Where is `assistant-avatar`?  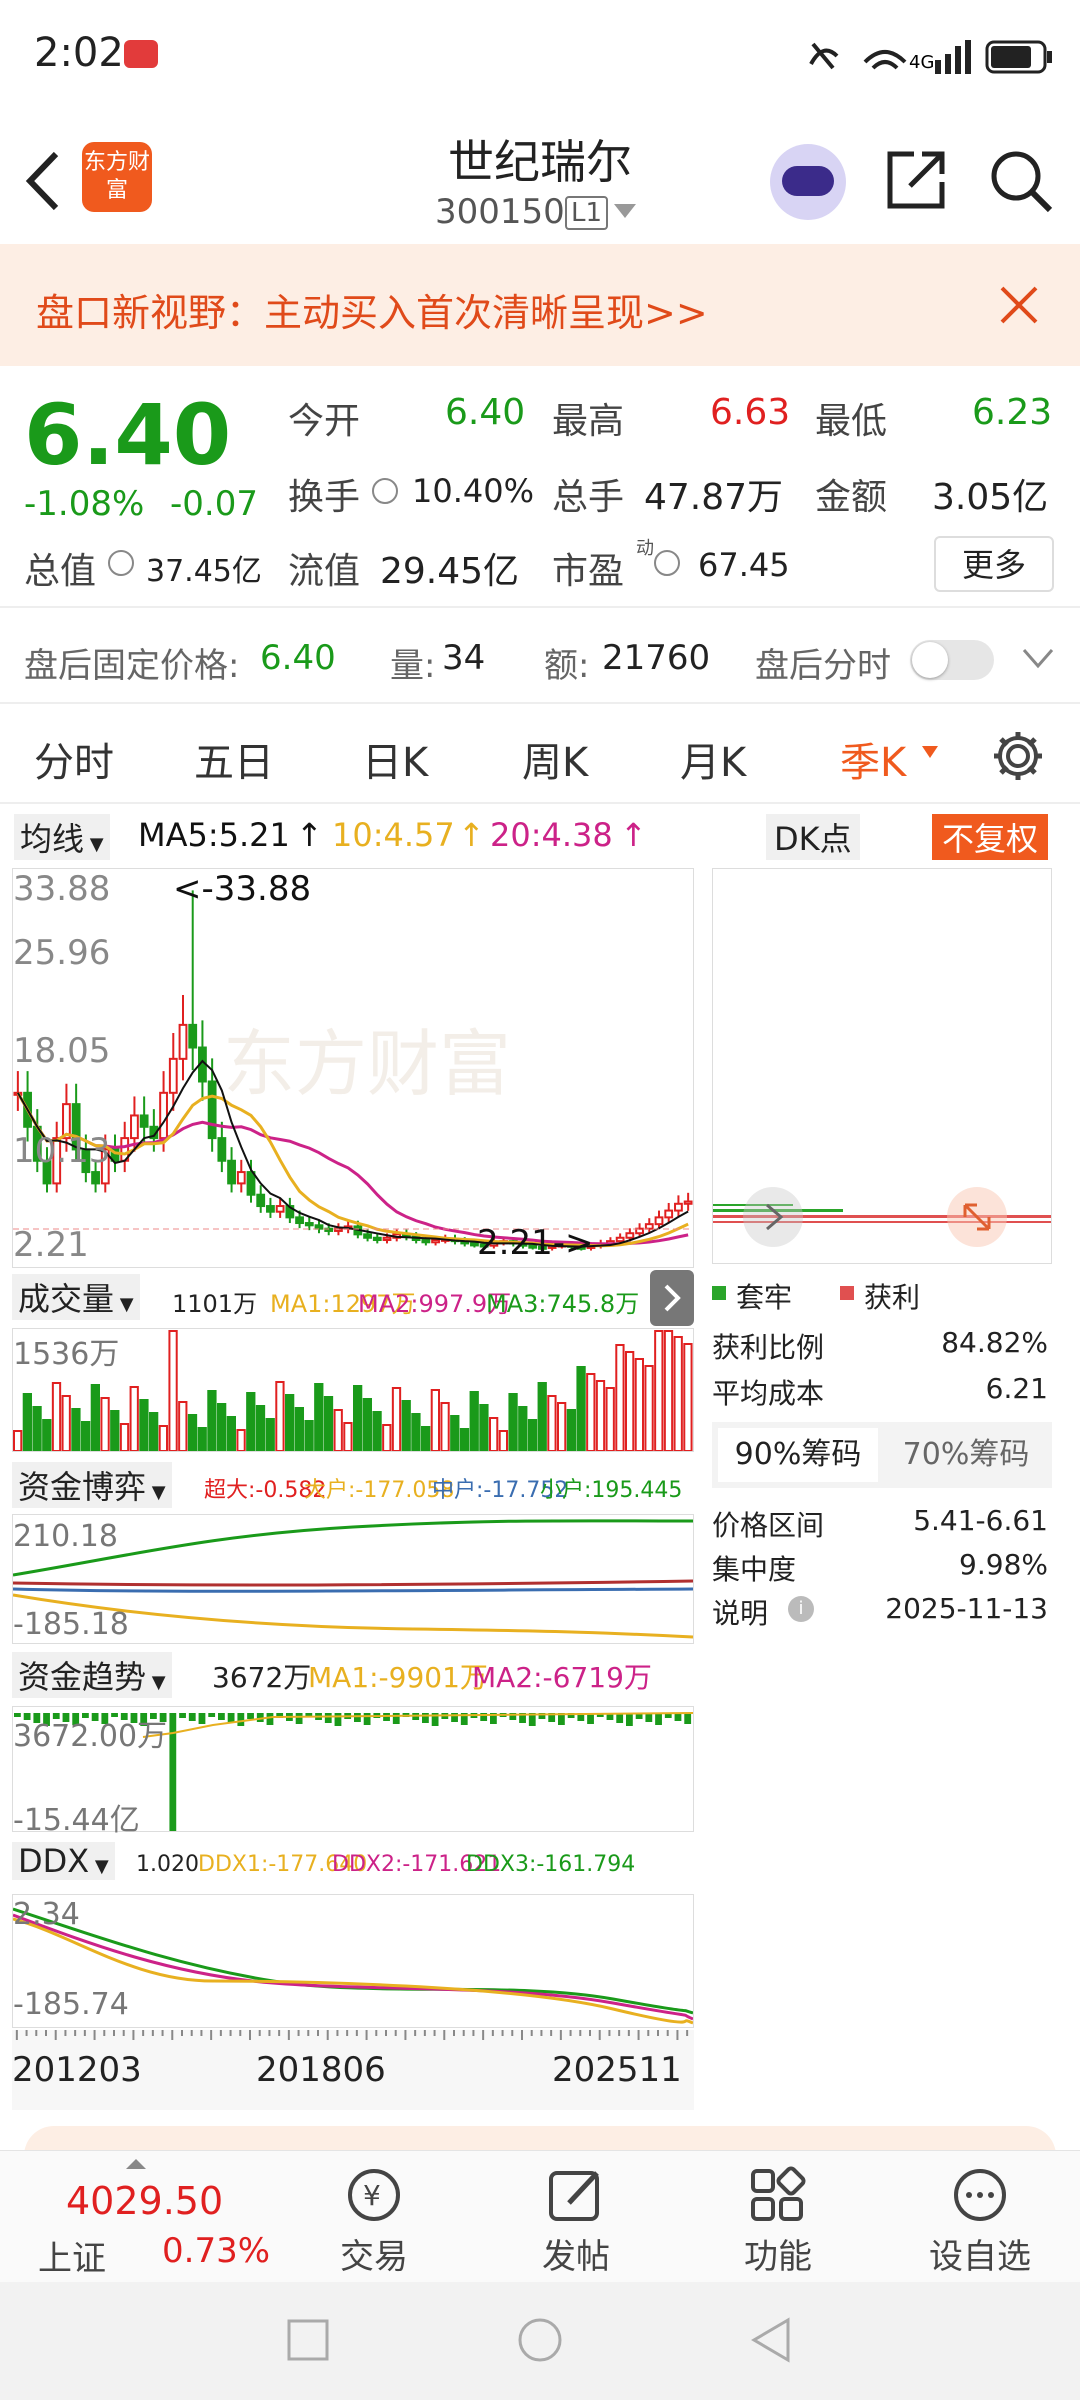 assistant-avatar is located at coordinates (808, 182).